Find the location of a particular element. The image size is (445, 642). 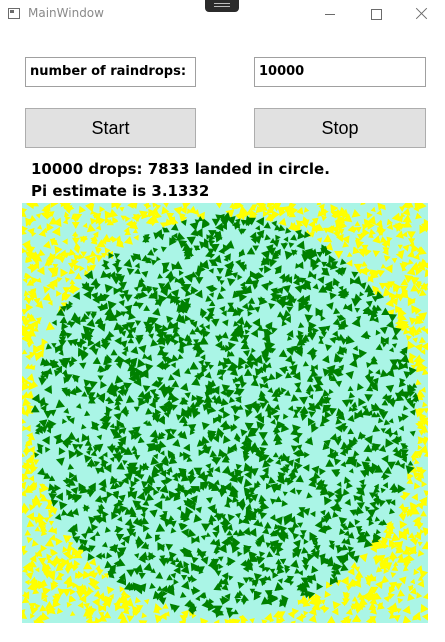

raindrops-count-input: 10000 is located at coordinates (340, 72).